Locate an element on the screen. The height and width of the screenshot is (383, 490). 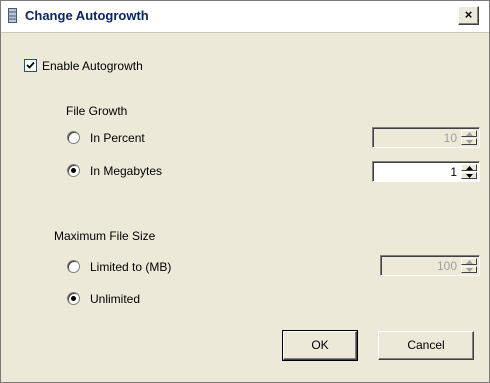
enable-autogrowth-label: Enable Autogrowth is located at coordinates (92, 66).